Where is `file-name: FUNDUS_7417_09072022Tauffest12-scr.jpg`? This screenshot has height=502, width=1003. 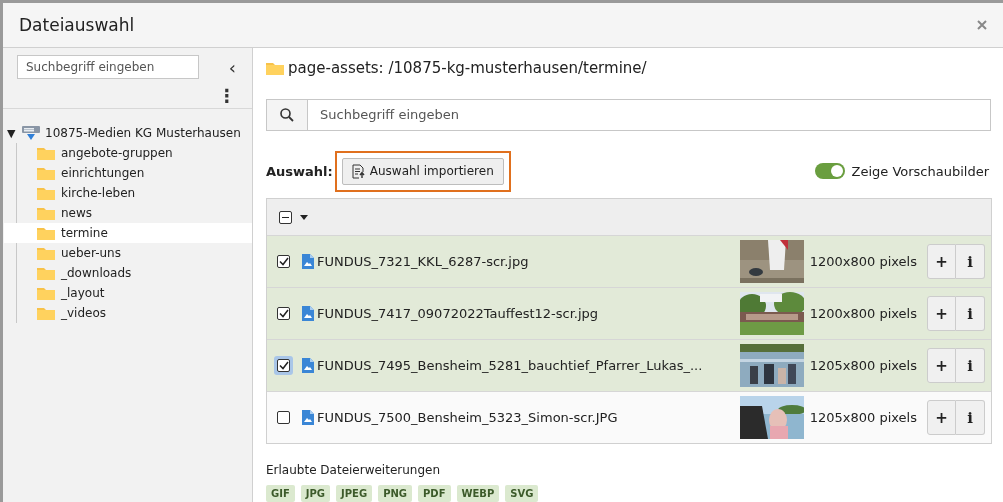 file-name: FUNDUS_7417_09072022Tauffest12-scr.jpg is located at coordinates (528, 313).